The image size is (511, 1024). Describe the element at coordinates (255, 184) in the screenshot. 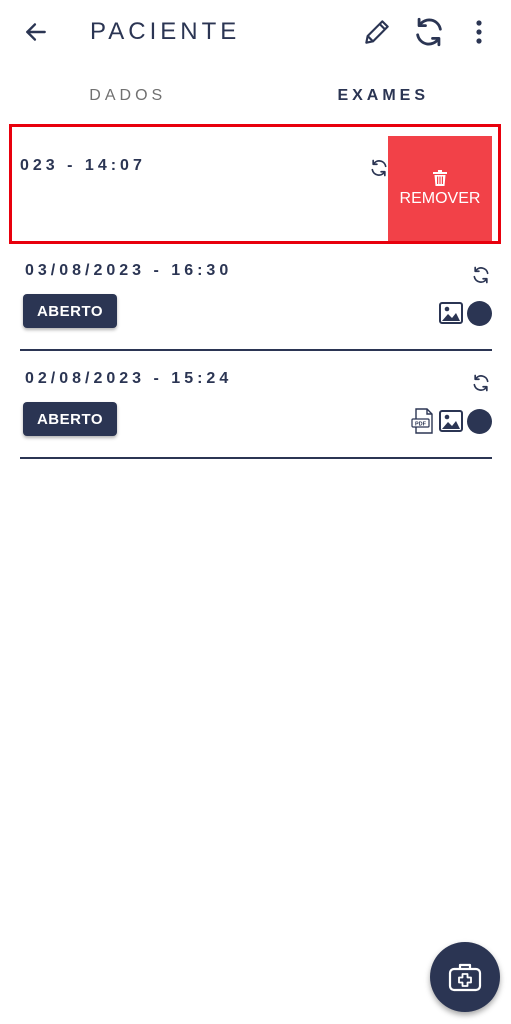

I see `swiped-exam-item: 023 - 14:07 REMOVER` at that location.